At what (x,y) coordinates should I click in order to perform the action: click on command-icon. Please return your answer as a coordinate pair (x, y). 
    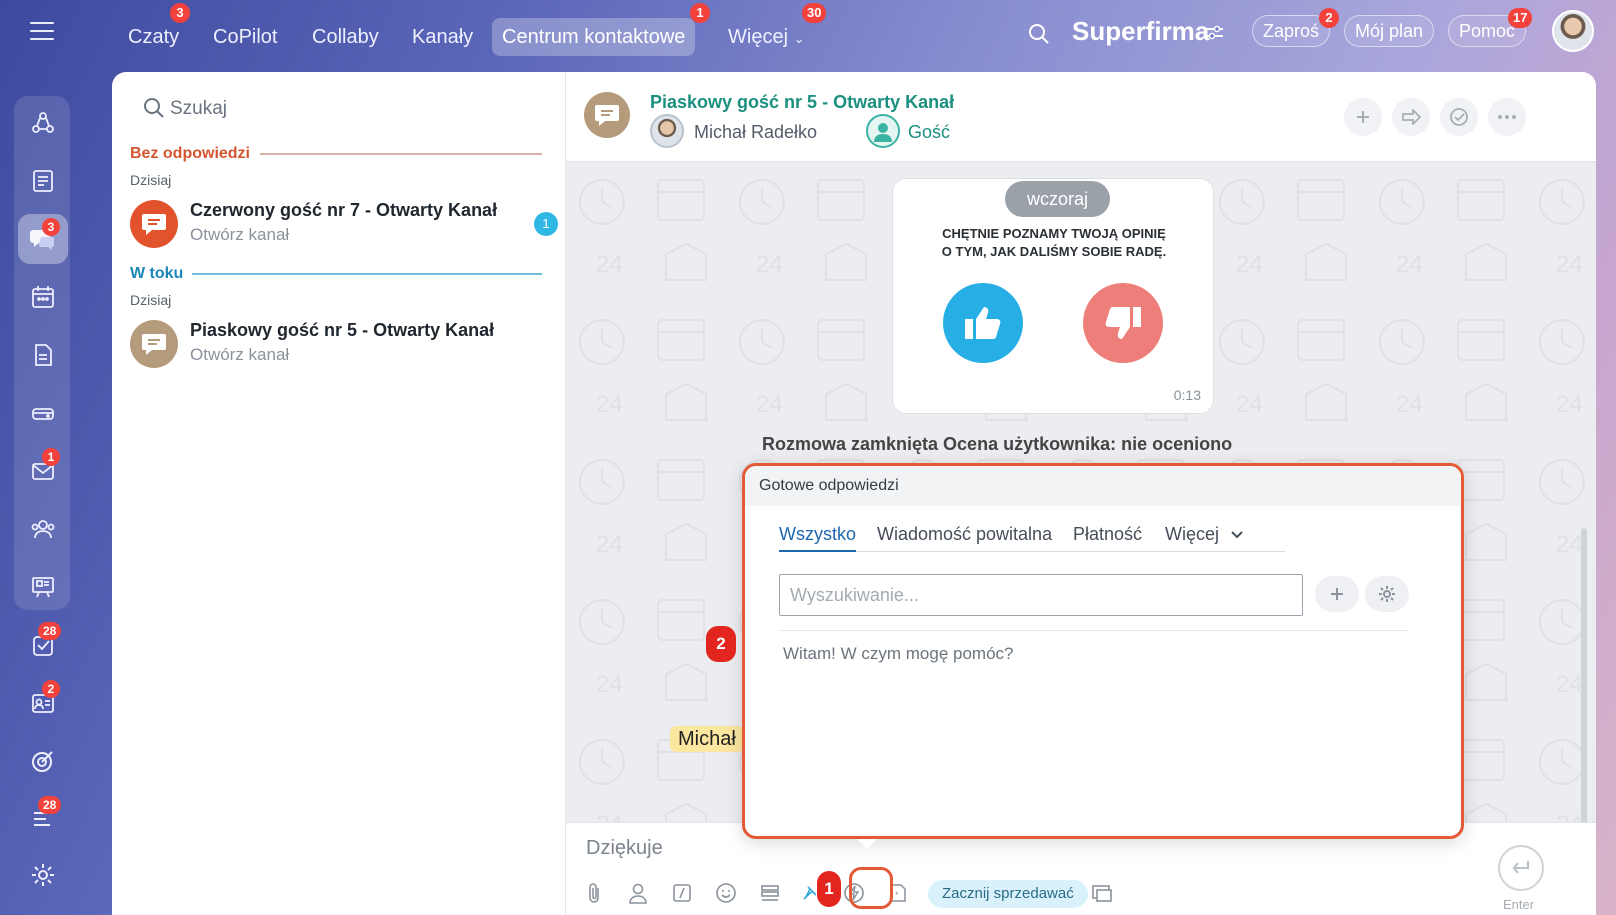
    Looking at the image, I should click on (682, 893).